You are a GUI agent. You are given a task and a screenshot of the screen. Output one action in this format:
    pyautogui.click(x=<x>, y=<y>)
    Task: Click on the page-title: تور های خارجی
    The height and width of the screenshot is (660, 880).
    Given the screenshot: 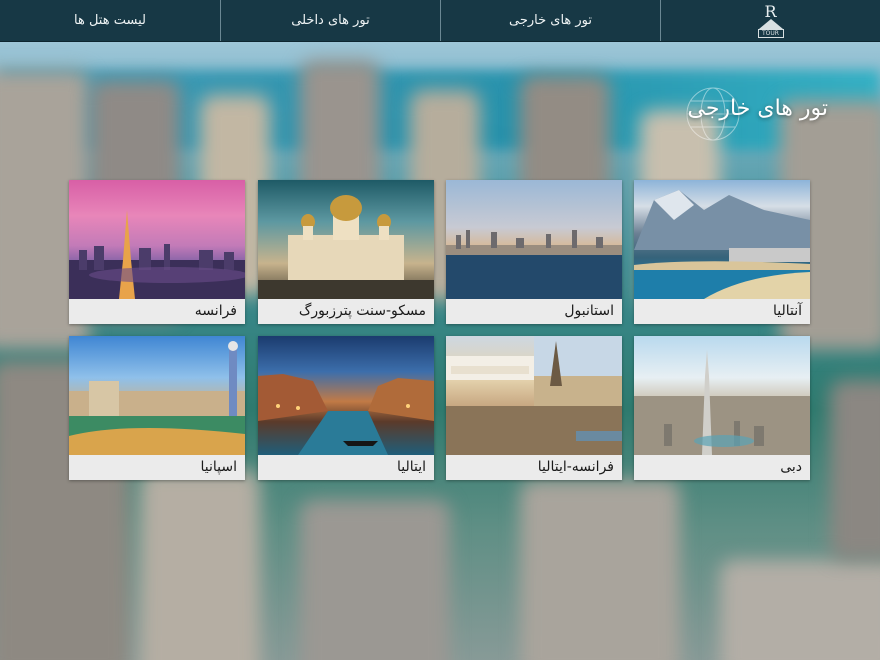 What is the action you would take?
    pyautogui.click(x=758, y=108)
    